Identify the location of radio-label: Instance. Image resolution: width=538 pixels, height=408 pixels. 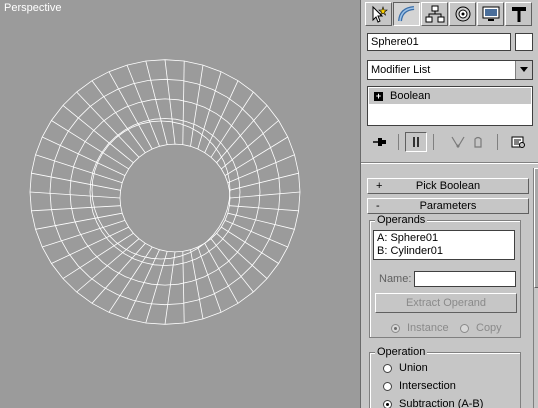
(428, 328).